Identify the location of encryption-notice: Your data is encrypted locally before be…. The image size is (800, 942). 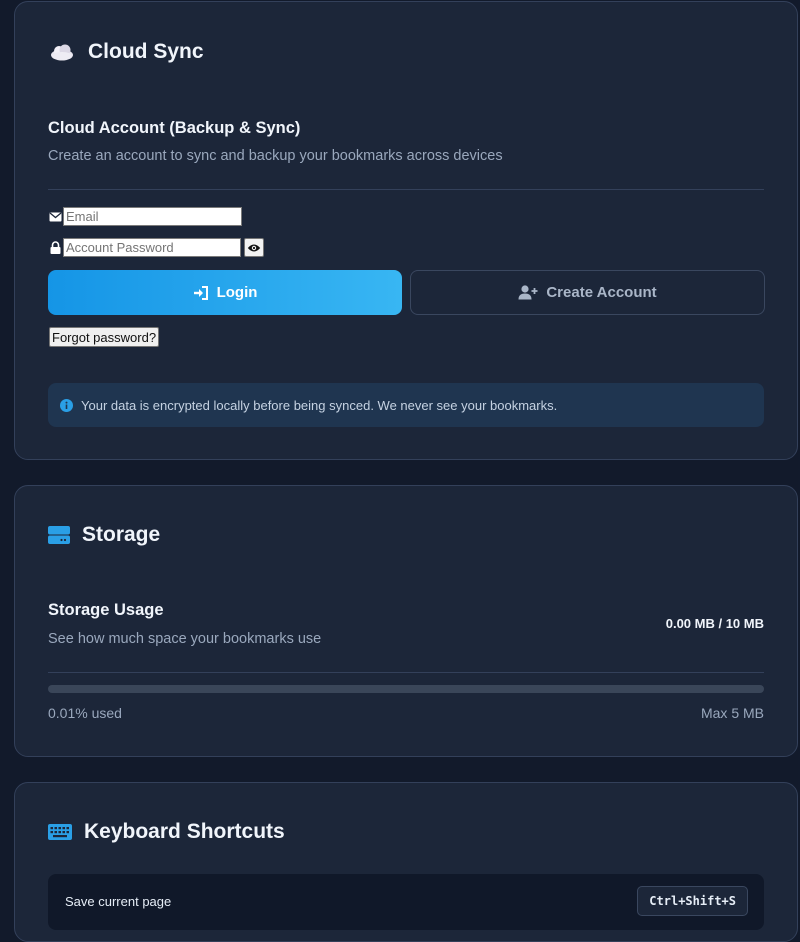
(406, 405).